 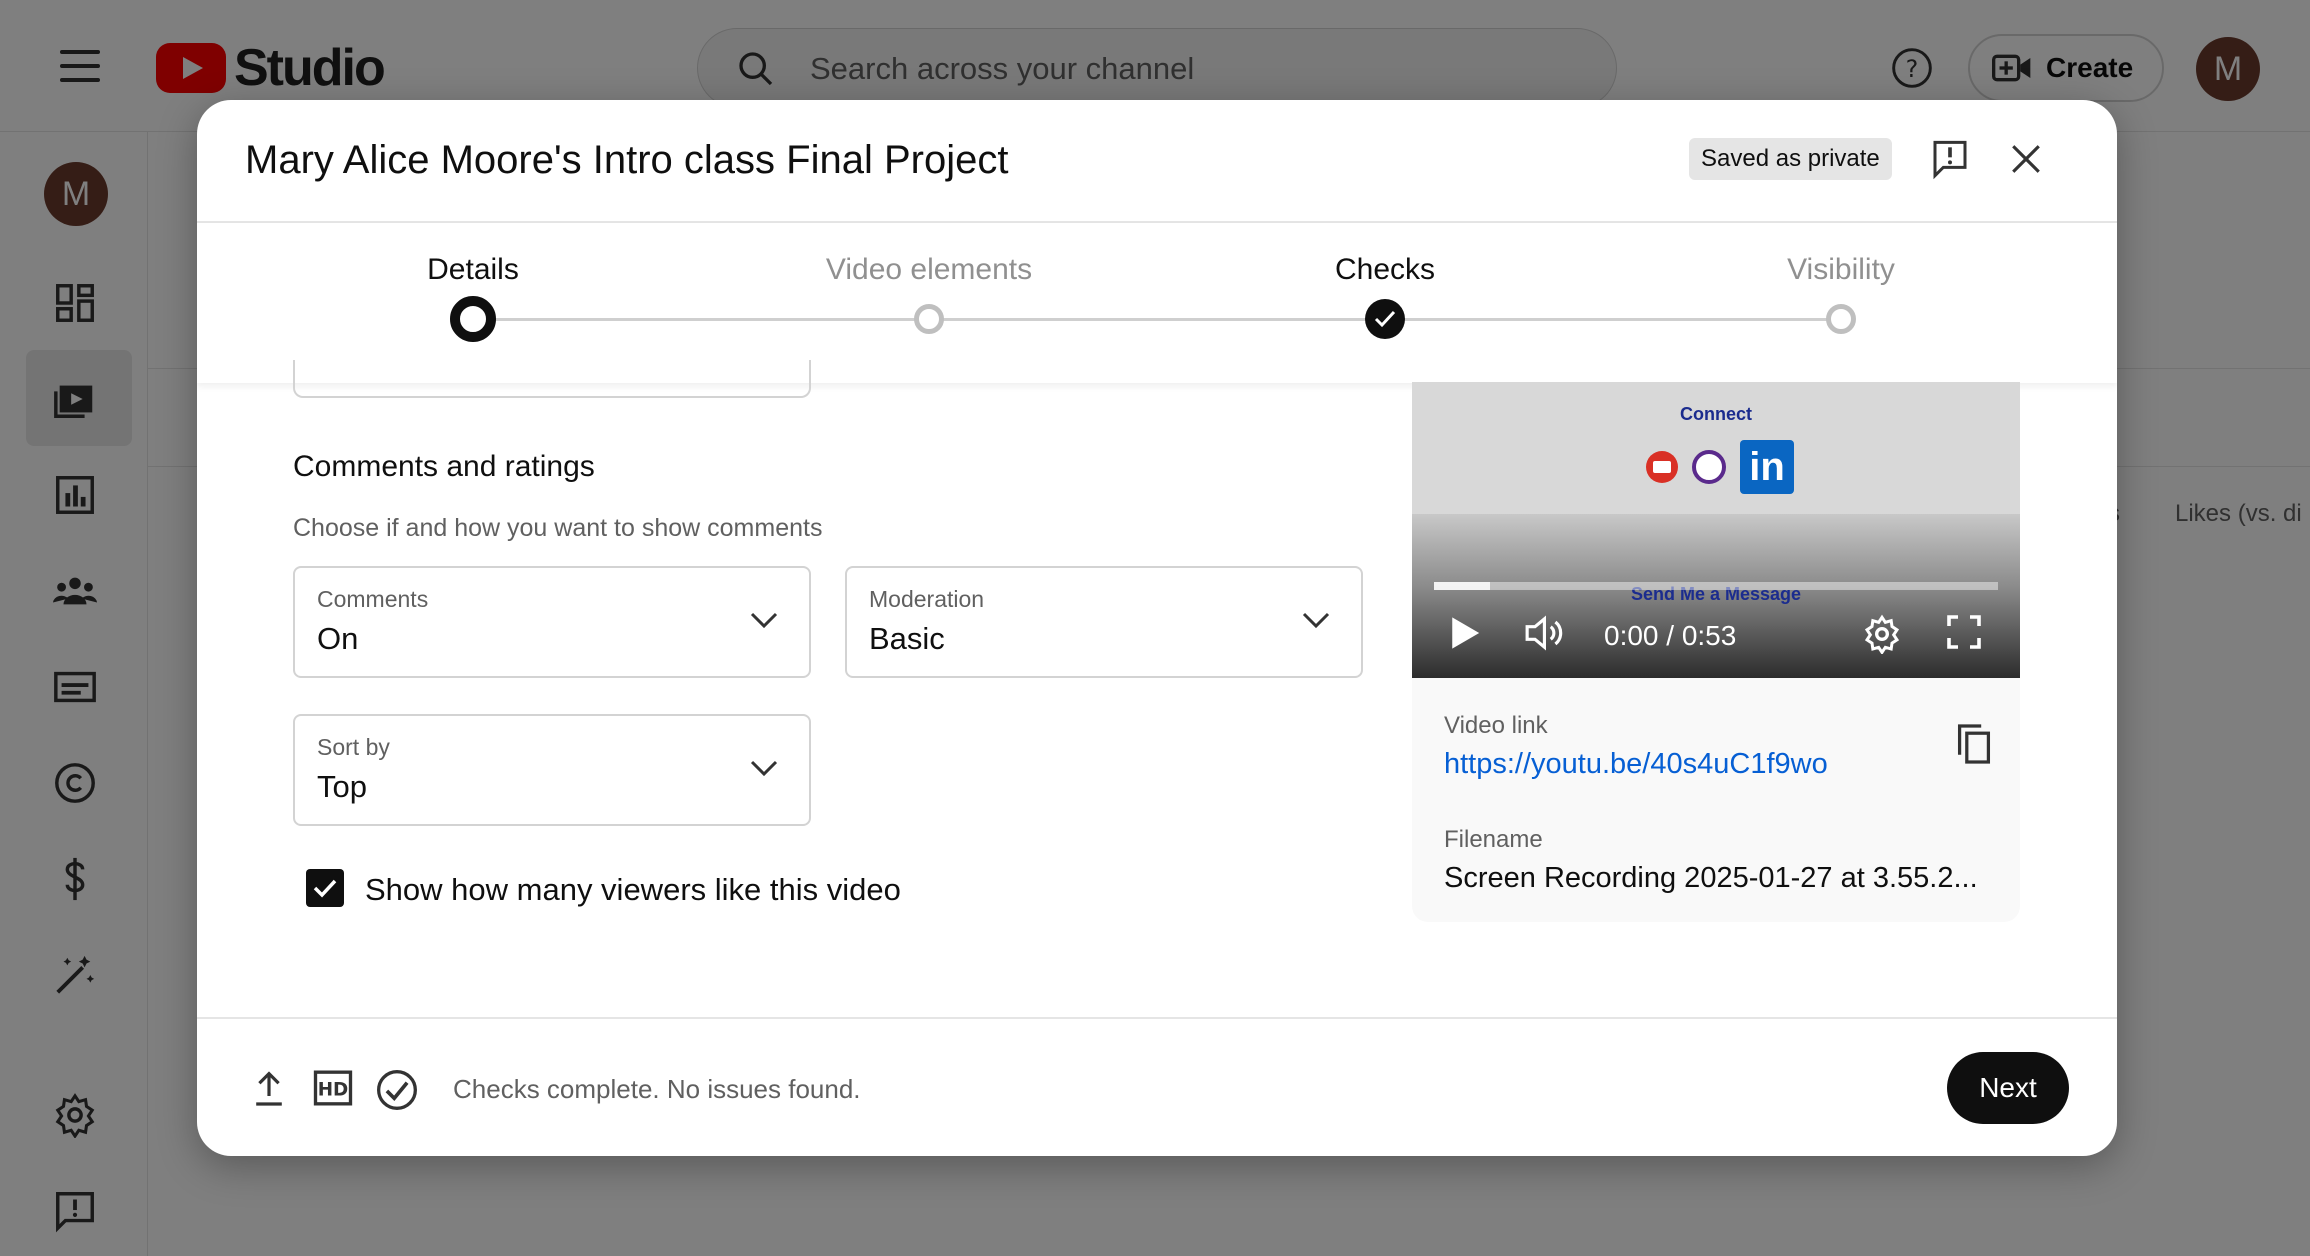 I want to click on saved-status-badge: Saved as private, so click(x=1790, y=159).